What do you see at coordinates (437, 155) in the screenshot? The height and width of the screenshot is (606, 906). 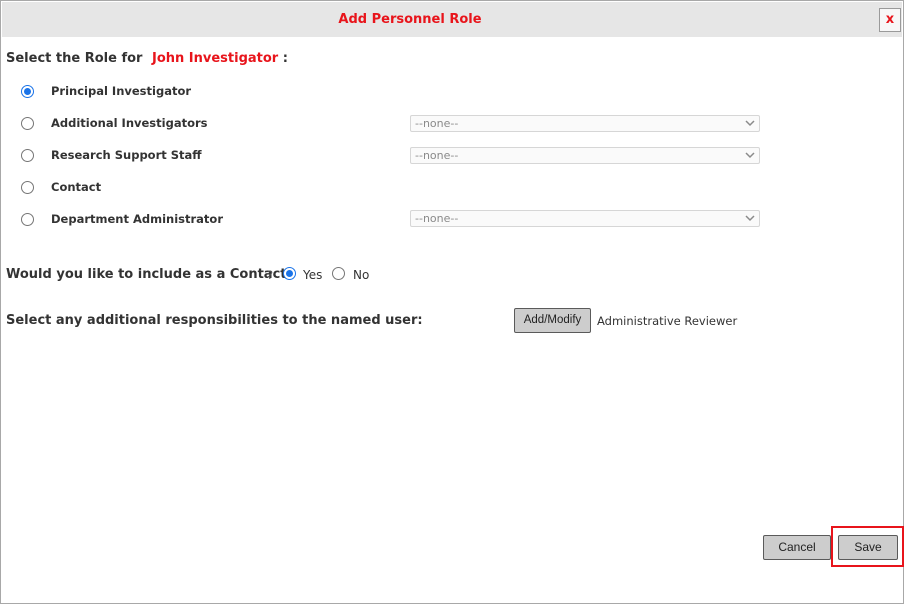 I see `research-support-staff-select-value: --none--` at bounding box center [437, 155].